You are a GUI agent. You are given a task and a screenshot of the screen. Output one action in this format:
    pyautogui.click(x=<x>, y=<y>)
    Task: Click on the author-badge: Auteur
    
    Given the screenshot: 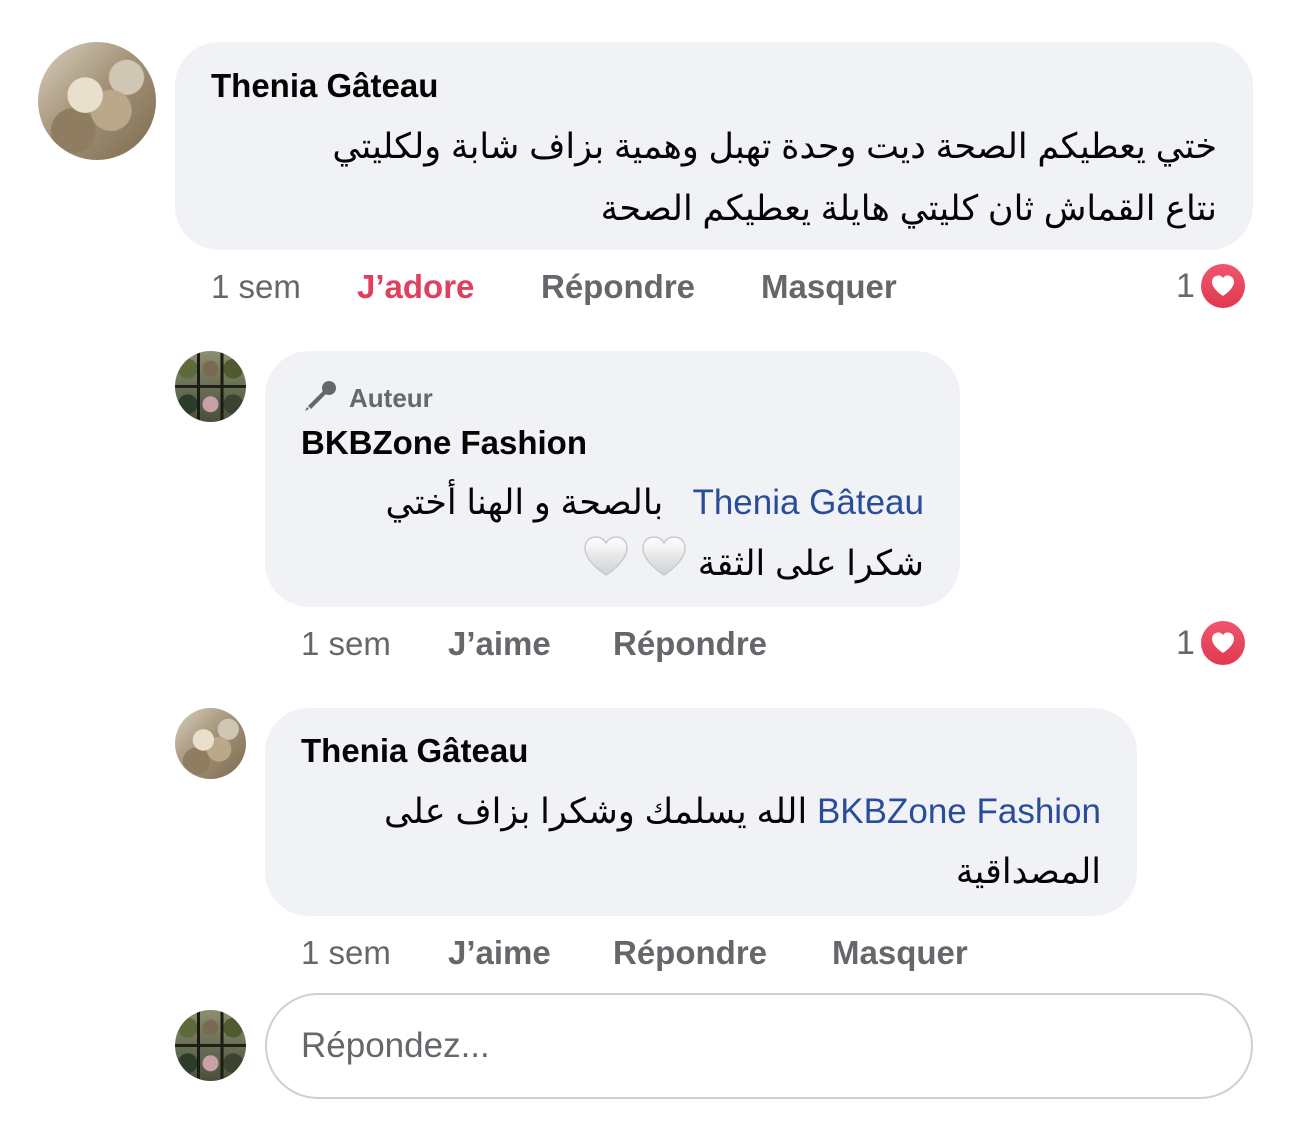 What is the action you would take?
    pyautogui.click(x=368, y=398)
    